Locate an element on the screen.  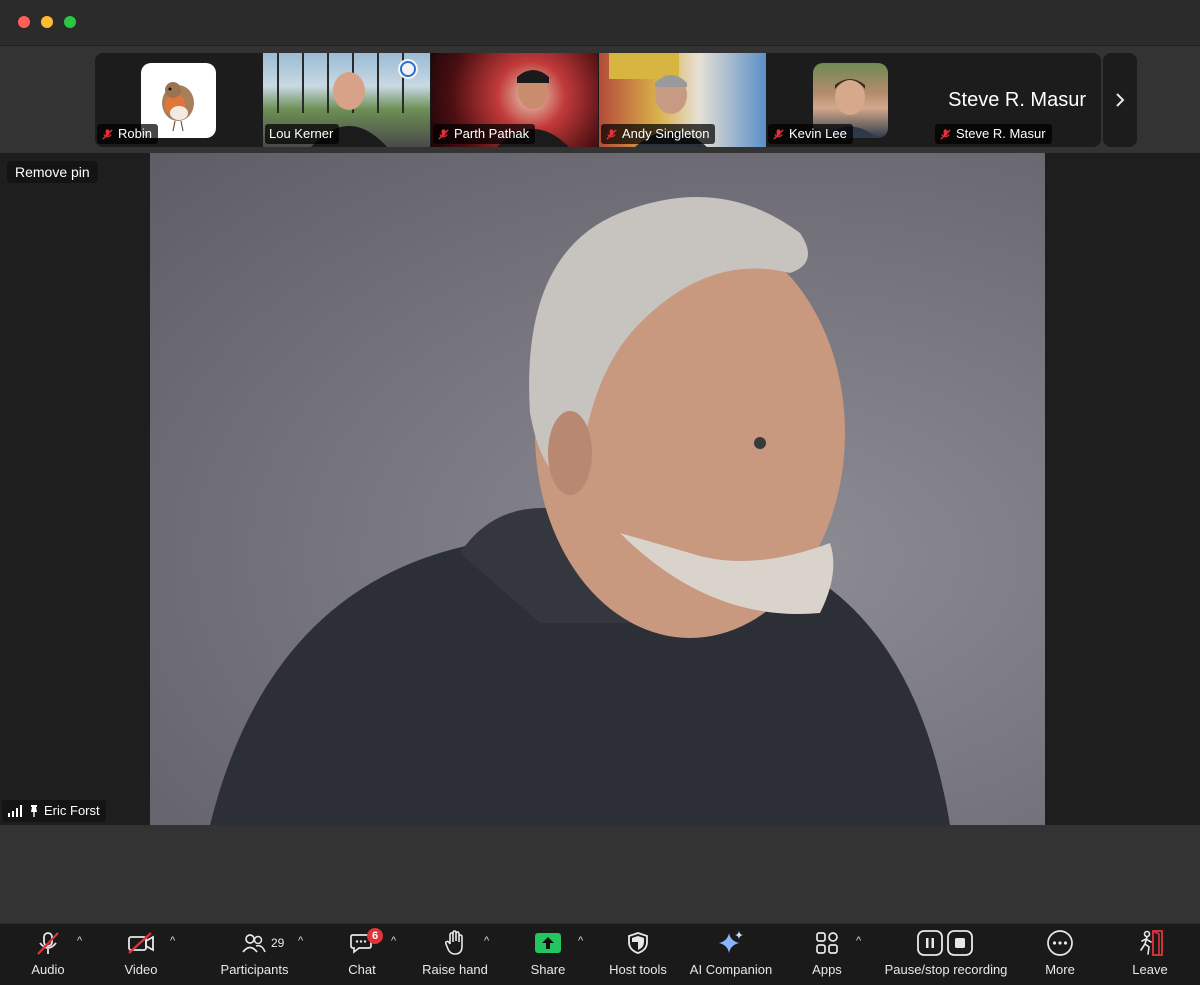
leave-door-icon is located at coordinates (1151, 943).